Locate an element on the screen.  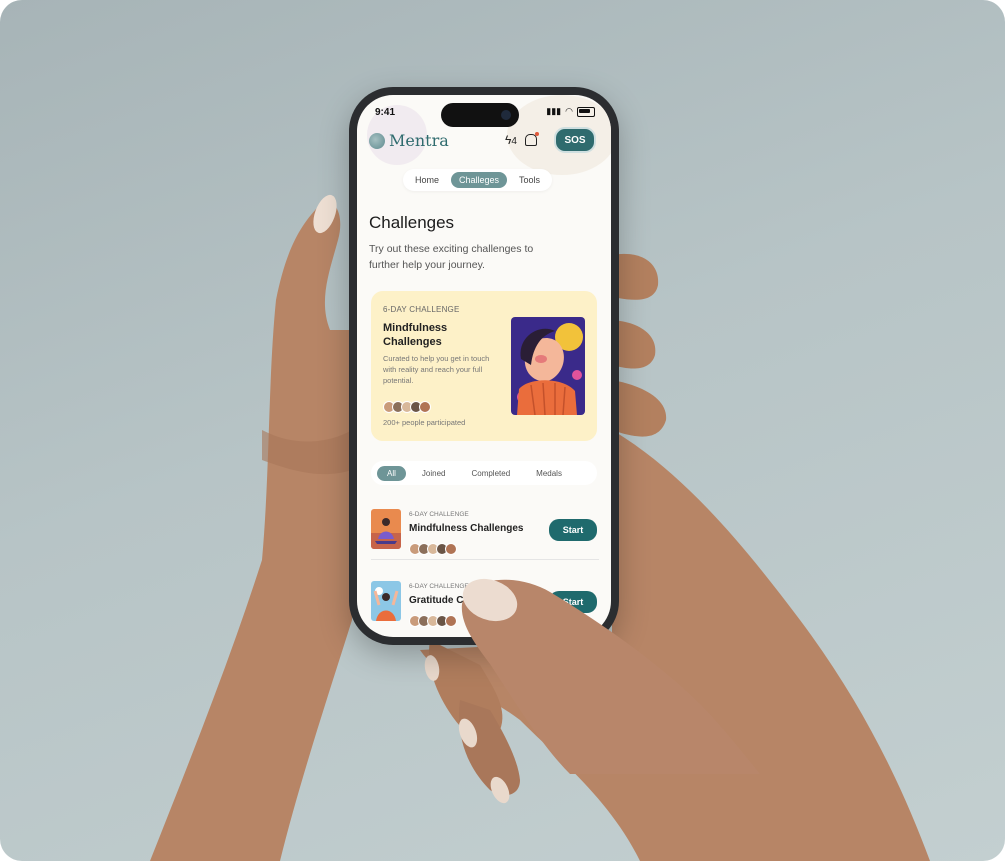
status-time: 9:41 is located at coordinates (385, 112).